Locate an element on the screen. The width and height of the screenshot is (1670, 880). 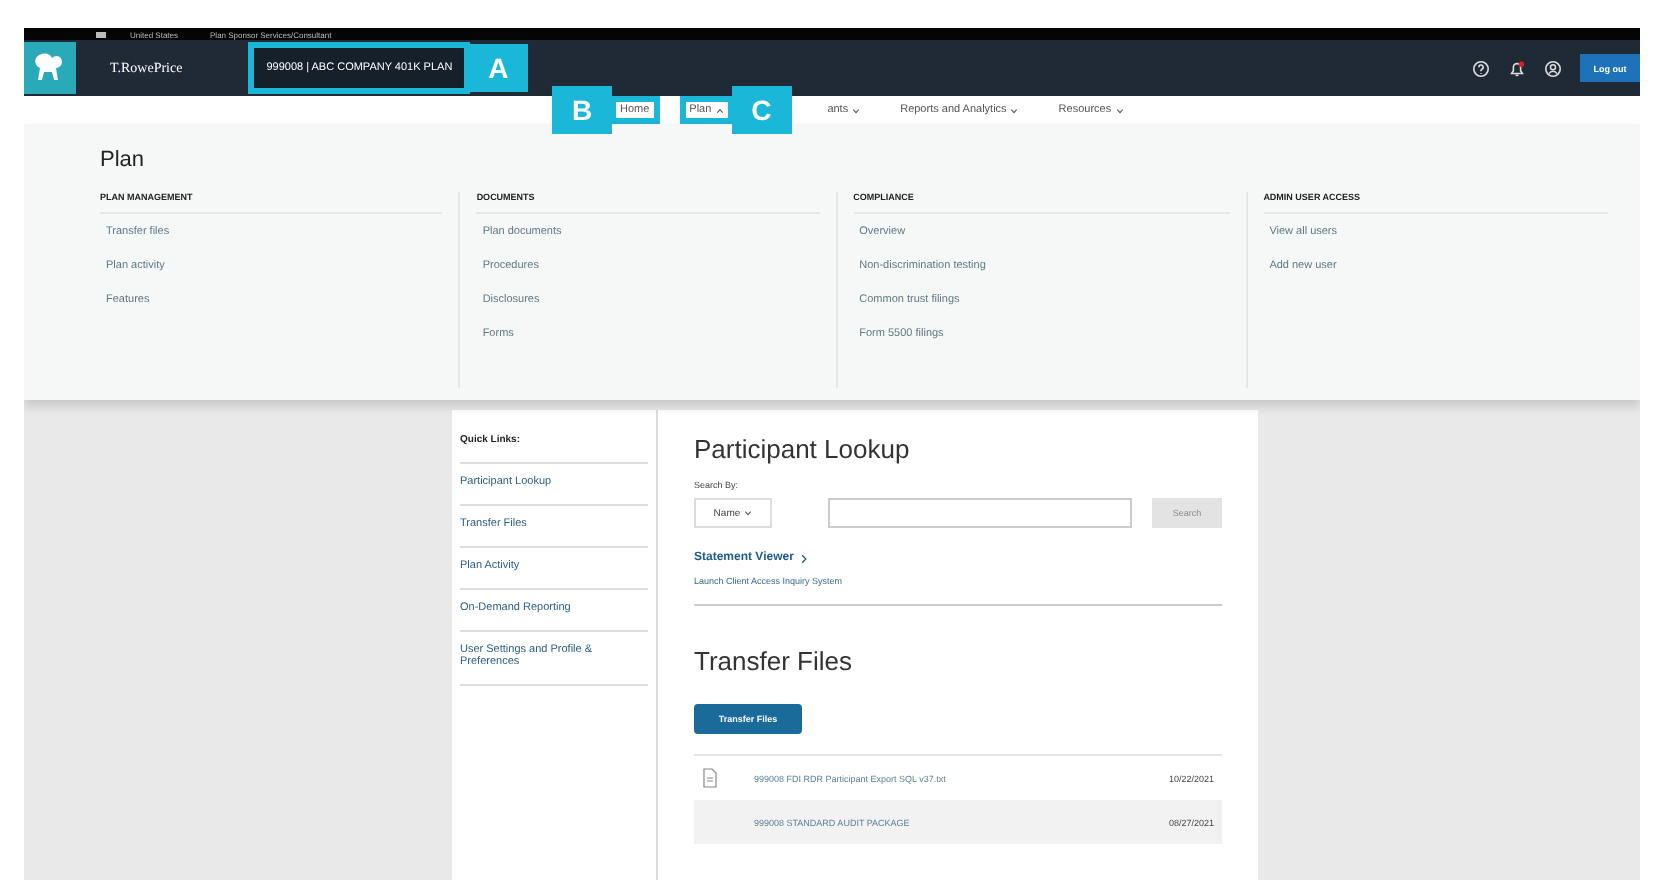
section-title: Transfer Files is located at coordinates (774, 661).